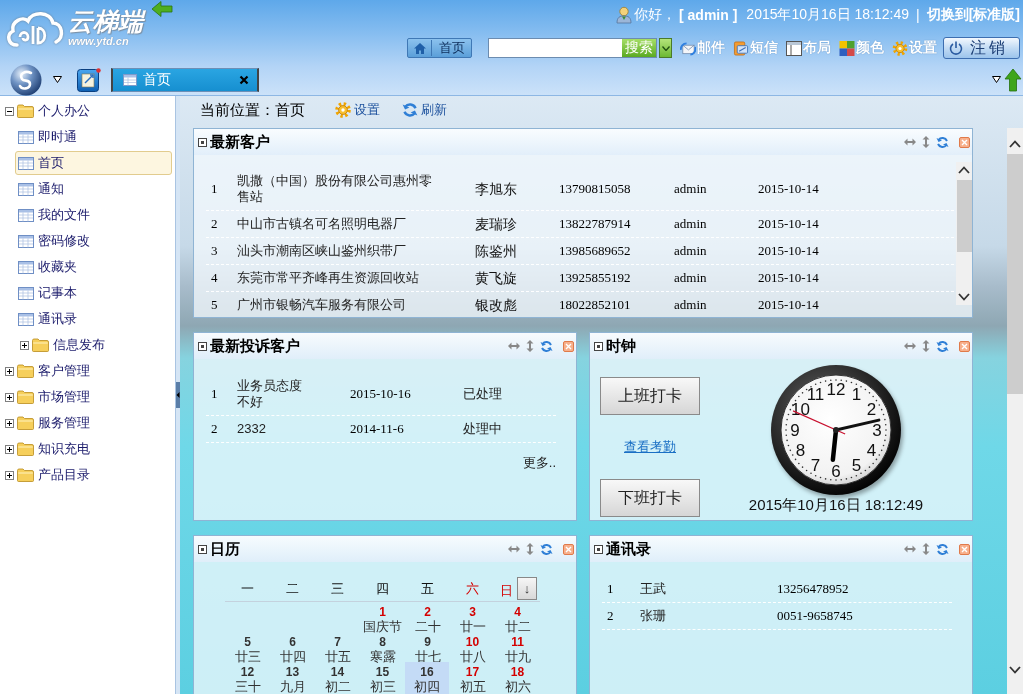 Image resolution: width=1023 pixels, height=694 pixels. Describe the element at coordinates (382, 648) in the screenshot. I see `calendar-day: 8 寒露` at that location.